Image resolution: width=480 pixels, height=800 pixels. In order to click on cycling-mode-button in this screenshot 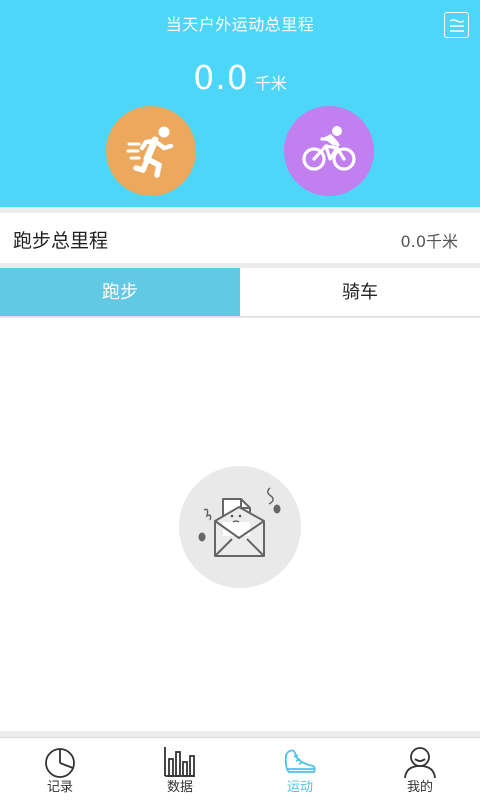, I will do `click(329, 151)`.